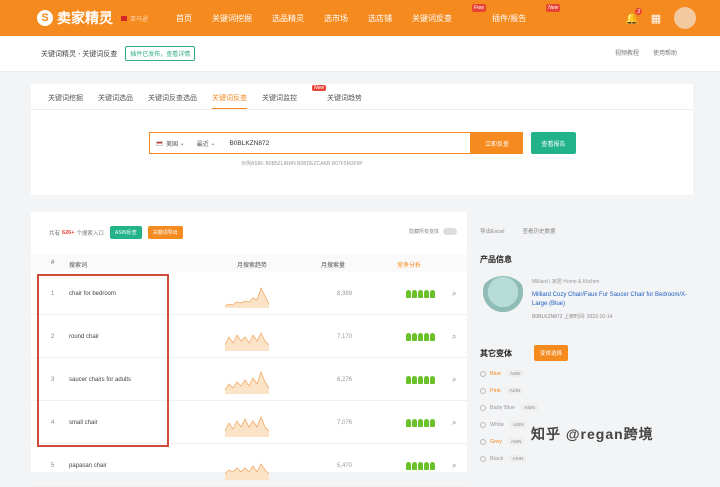 The width and height of the screenshot is (720, 487). I want to click on nav-keyword-reverse: 关键词反查 Free, so click(449, 13).